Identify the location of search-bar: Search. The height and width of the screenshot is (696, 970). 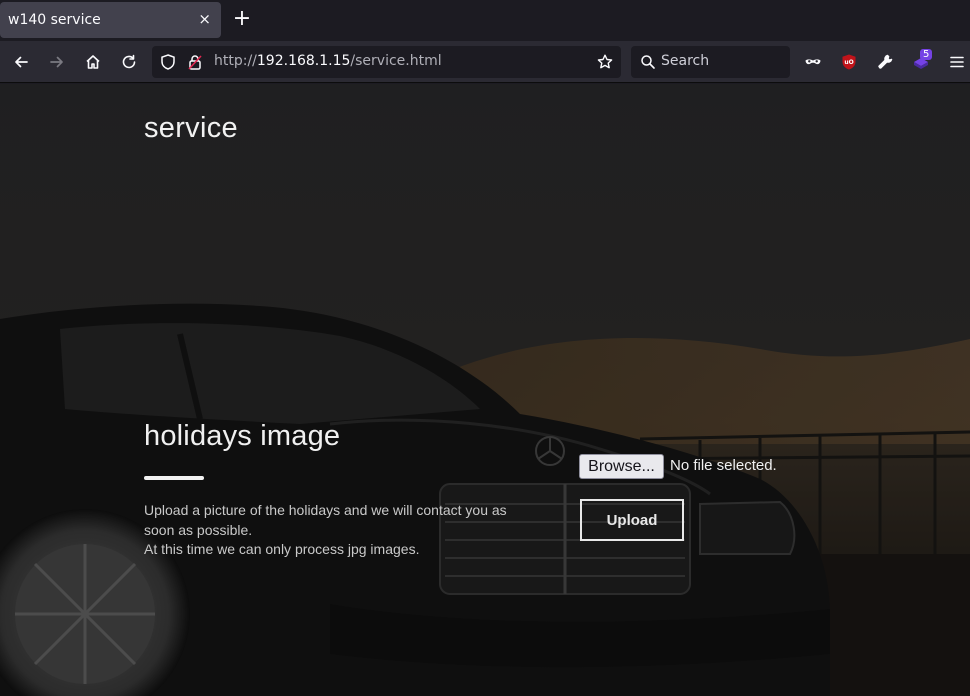
(710, 62).